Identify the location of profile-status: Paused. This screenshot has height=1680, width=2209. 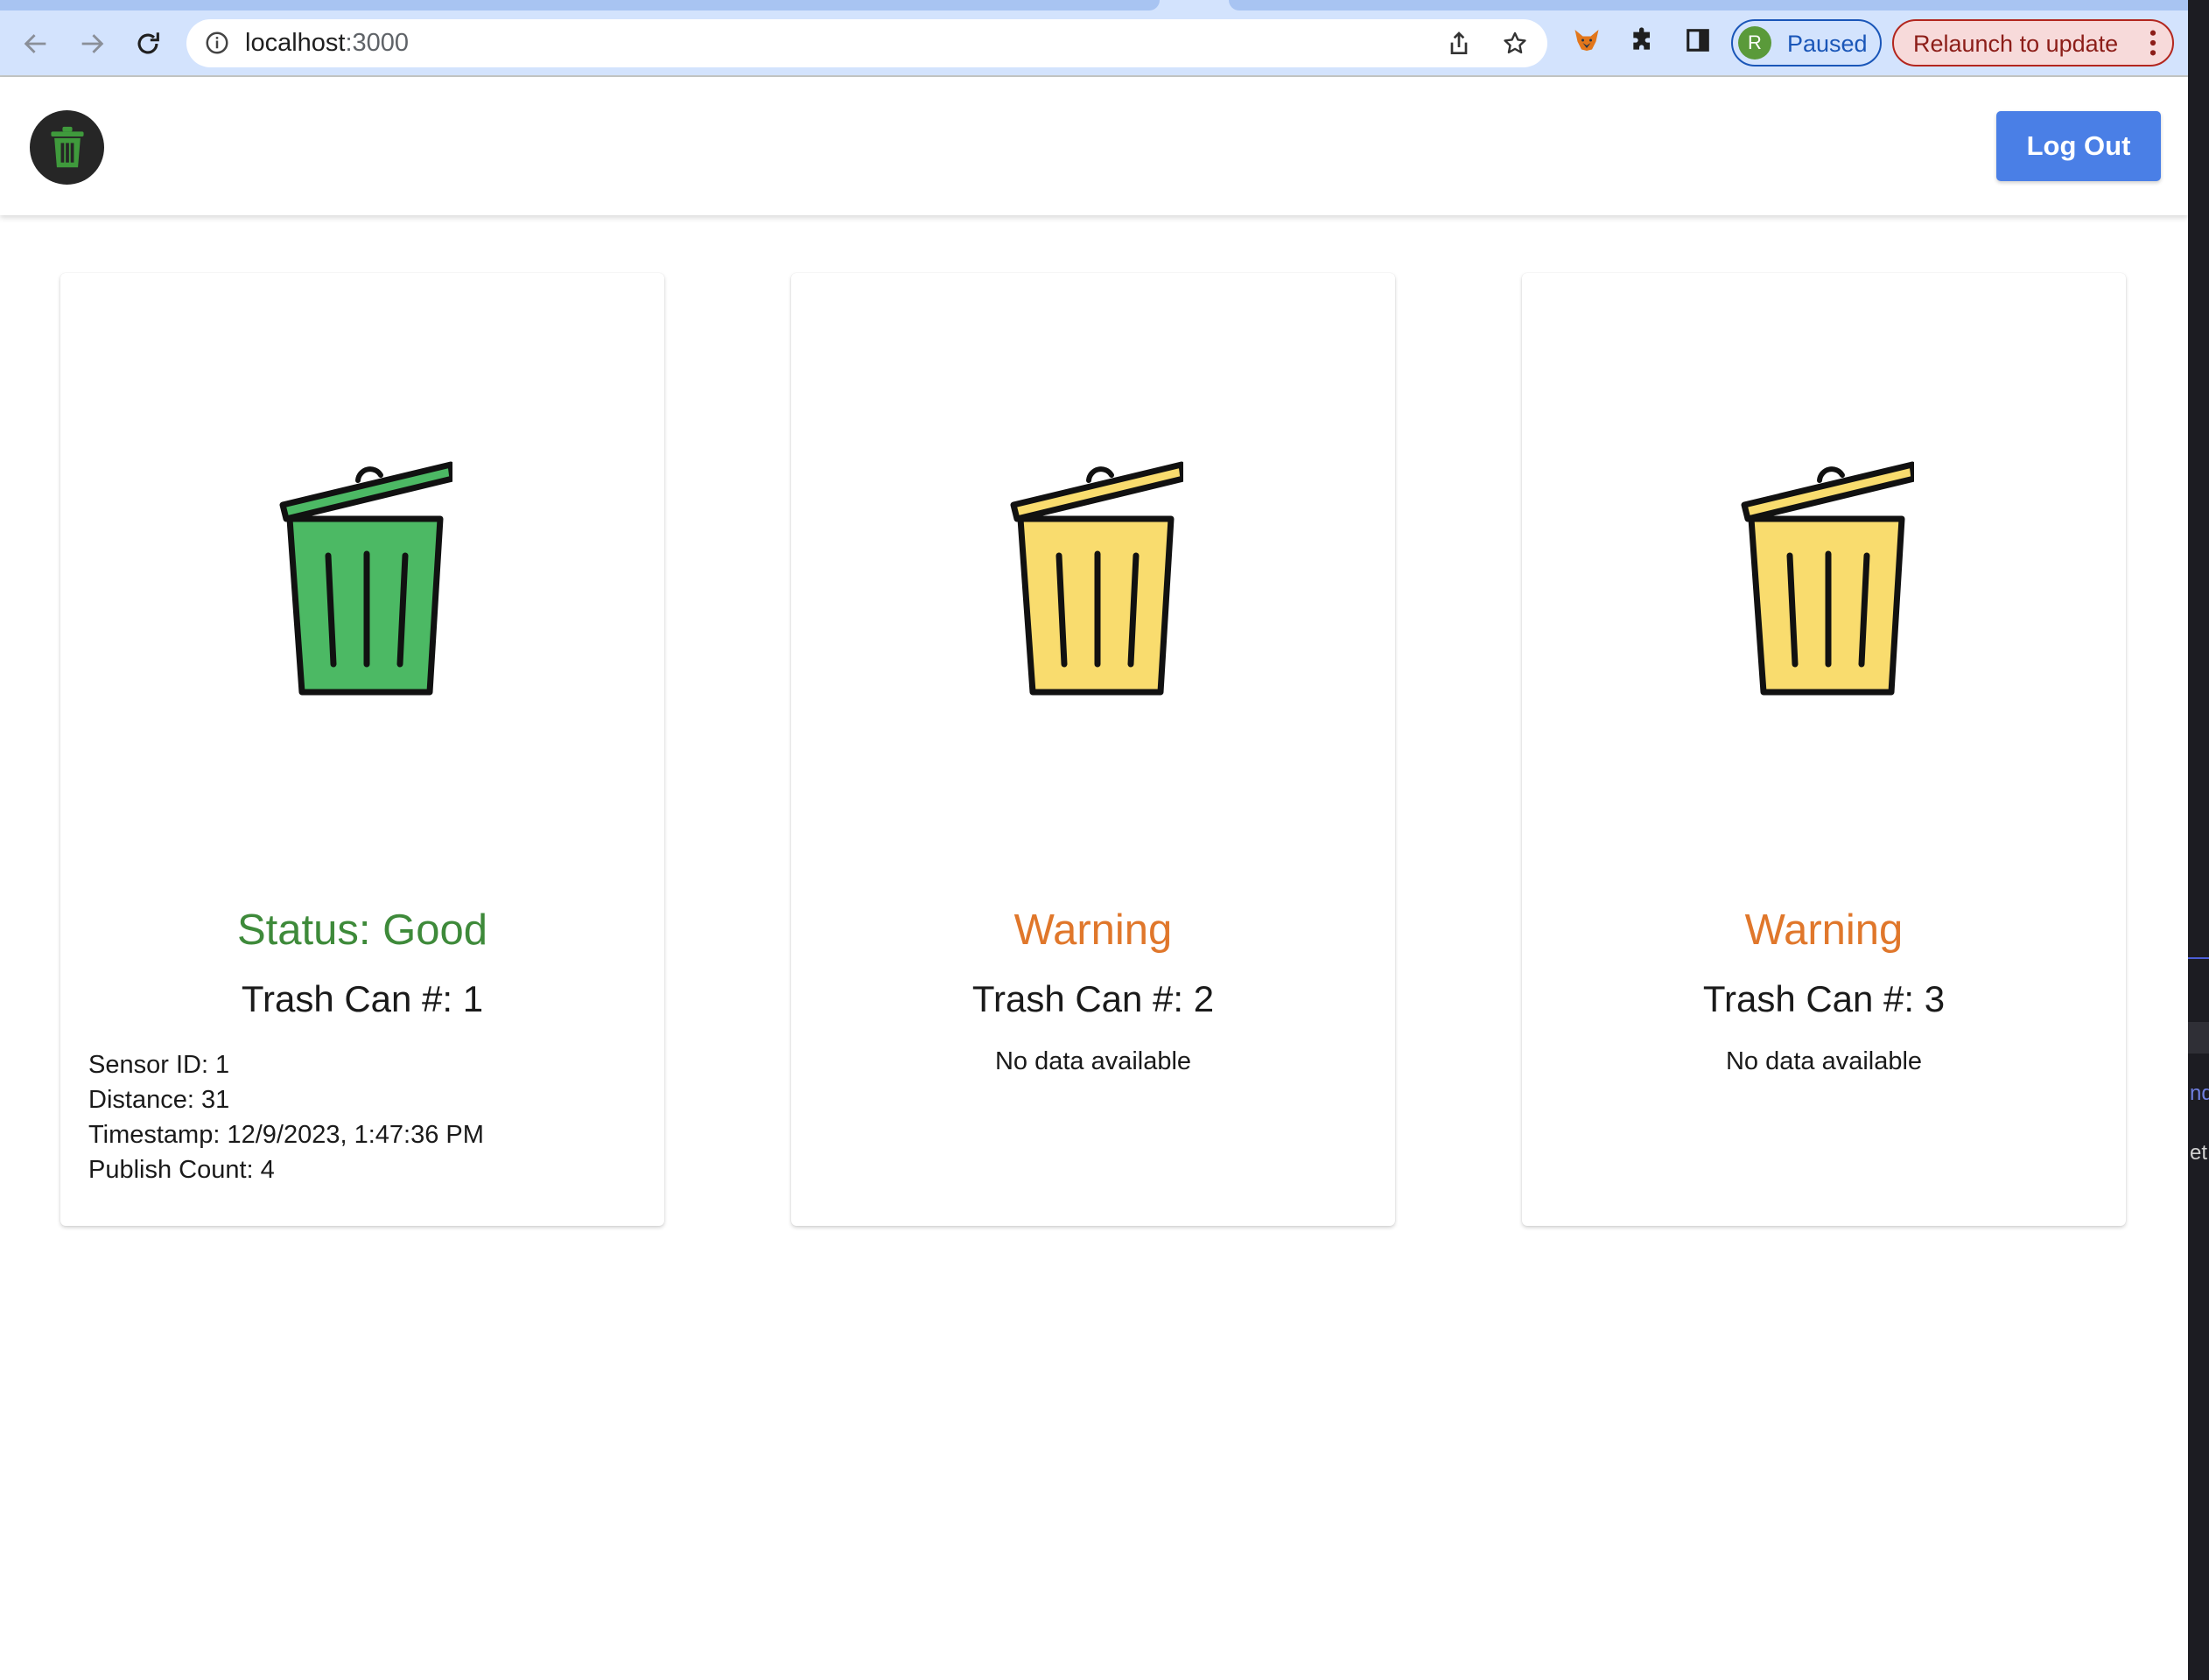
(1827, 44).